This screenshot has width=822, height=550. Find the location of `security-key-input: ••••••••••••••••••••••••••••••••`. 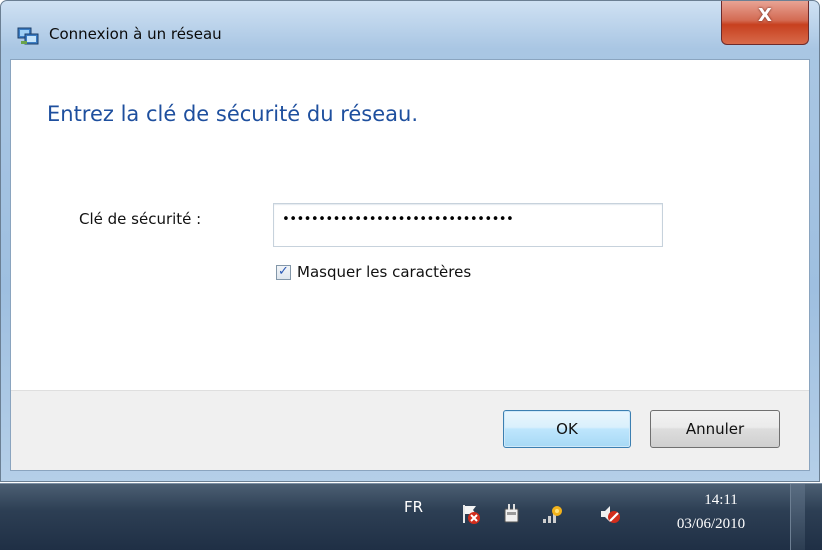

security-key-input: •••••••••••••••••••••••••••••••• is located at coordinates (468, 225).